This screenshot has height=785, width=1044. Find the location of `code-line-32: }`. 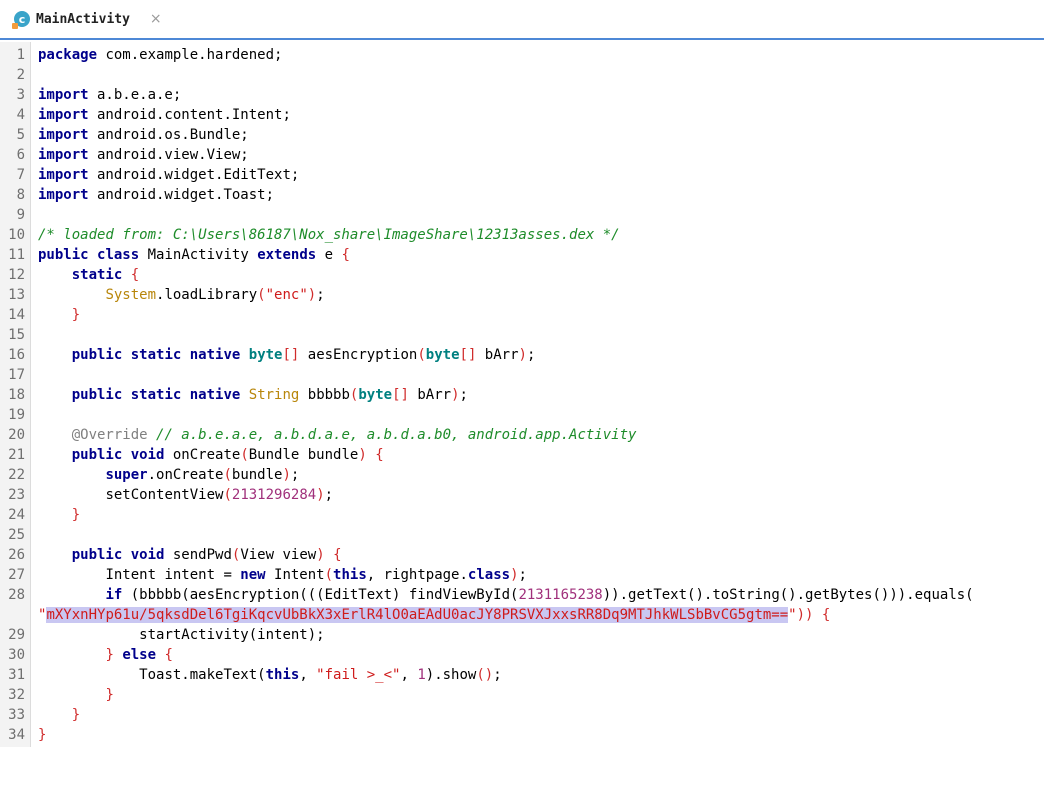

code-line-32: } is located at coordinates (109, 695).